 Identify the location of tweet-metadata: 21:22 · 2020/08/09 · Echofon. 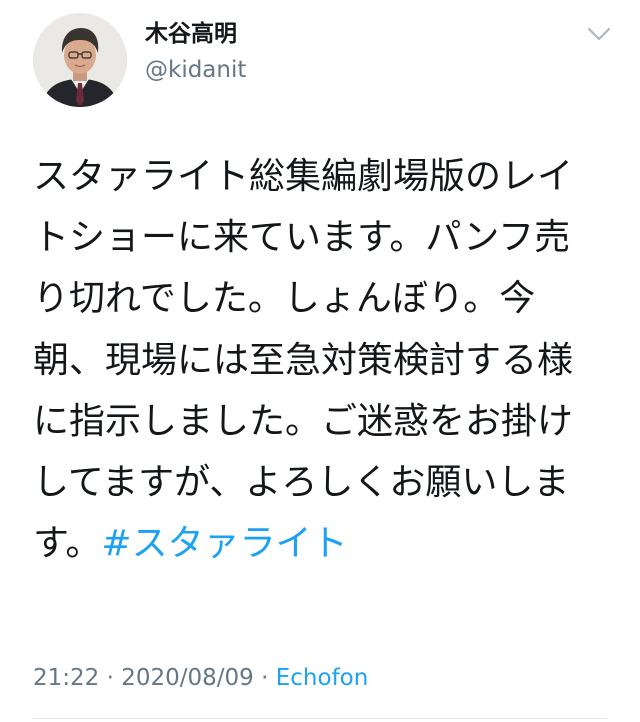
(200, 678).